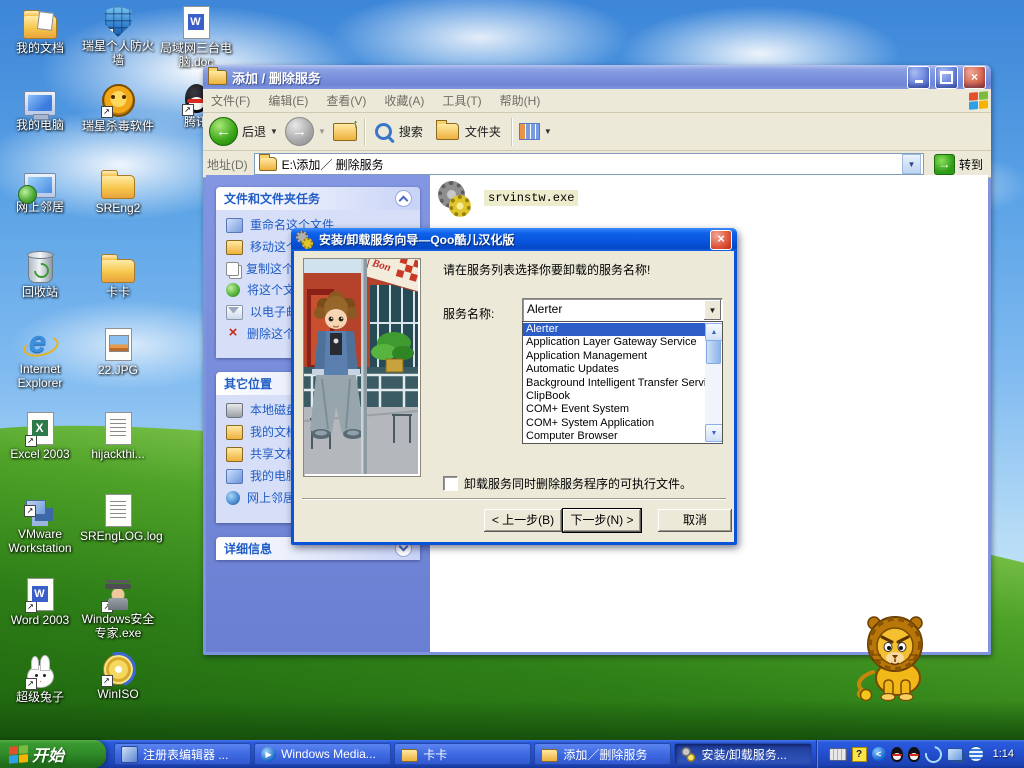 This screenshot has height=768, width=1024. What do you see at coordinates (895, 657) in the screenshot?
I see `rising-lion-mascot` at bounding box center [895, 657].